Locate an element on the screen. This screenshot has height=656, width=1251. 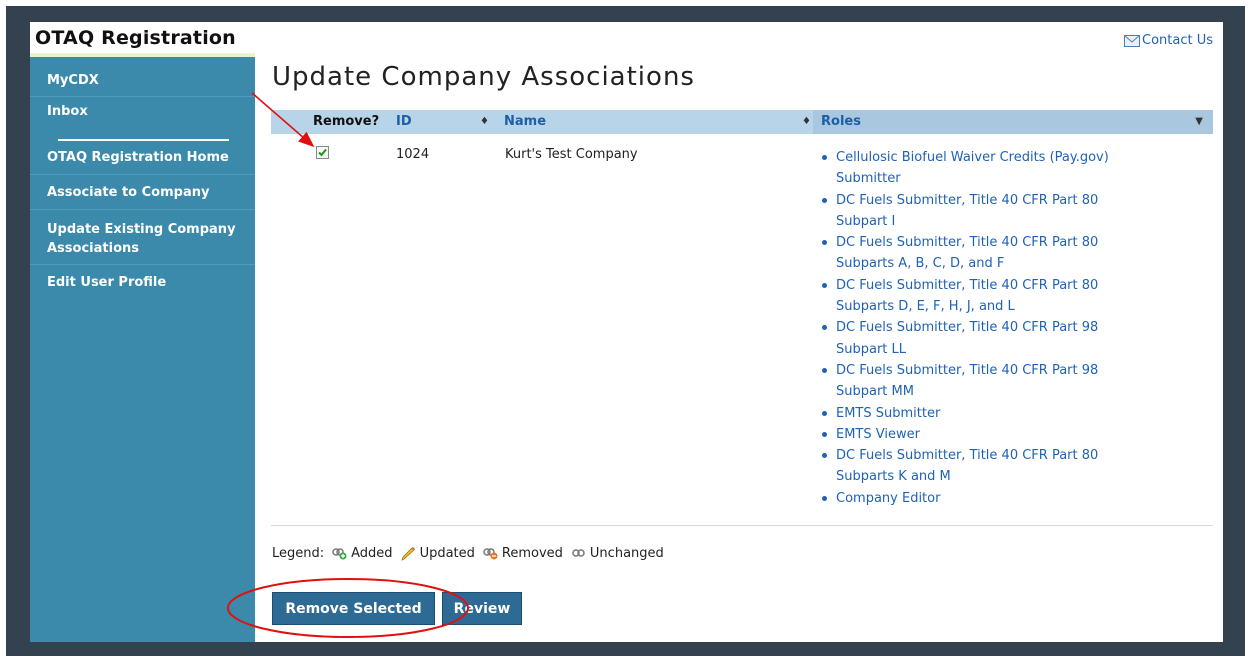
sidebar-item-edit-profile: Edit User Profile is located at coordinates (142, 283).